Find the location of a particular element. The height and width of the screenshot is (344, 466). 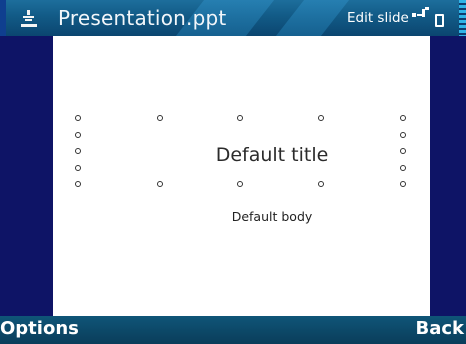

title-bar-decoration is located at coordinates (312, 18).